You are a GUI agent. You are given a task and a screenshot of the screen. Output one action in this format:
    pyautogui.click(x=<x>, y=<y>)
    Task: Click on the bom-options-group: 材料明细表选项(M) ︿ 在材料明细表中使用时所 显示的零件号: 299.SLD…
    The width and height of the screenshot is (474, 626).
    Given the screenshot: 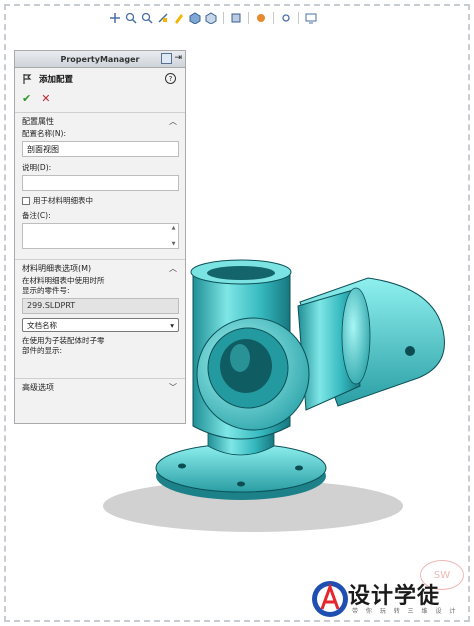 What is the action you would take?
    pyautogui.click(x=100, y=307)
    